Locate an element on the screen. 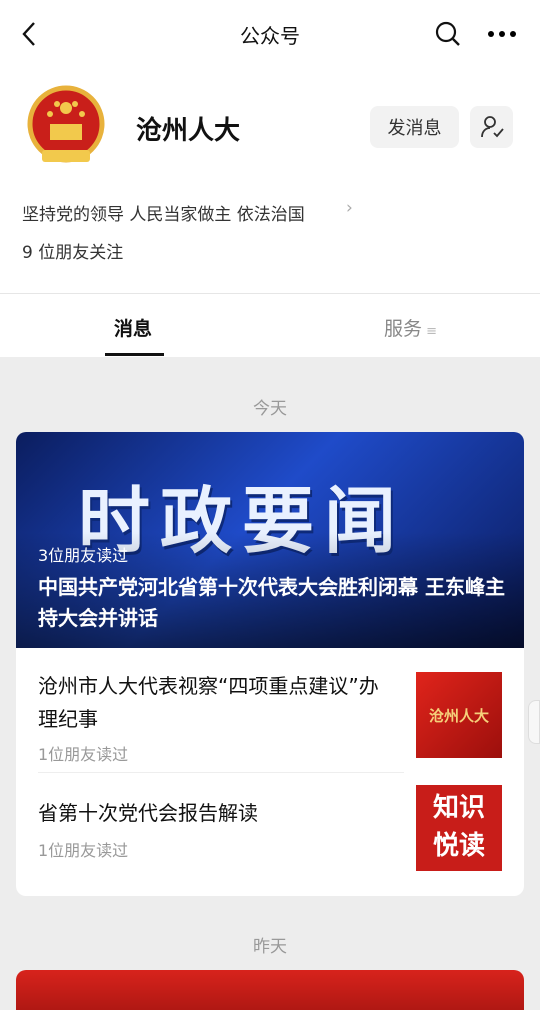 The image size is (540, 1010). search-button is located at coordinates (448, 34).